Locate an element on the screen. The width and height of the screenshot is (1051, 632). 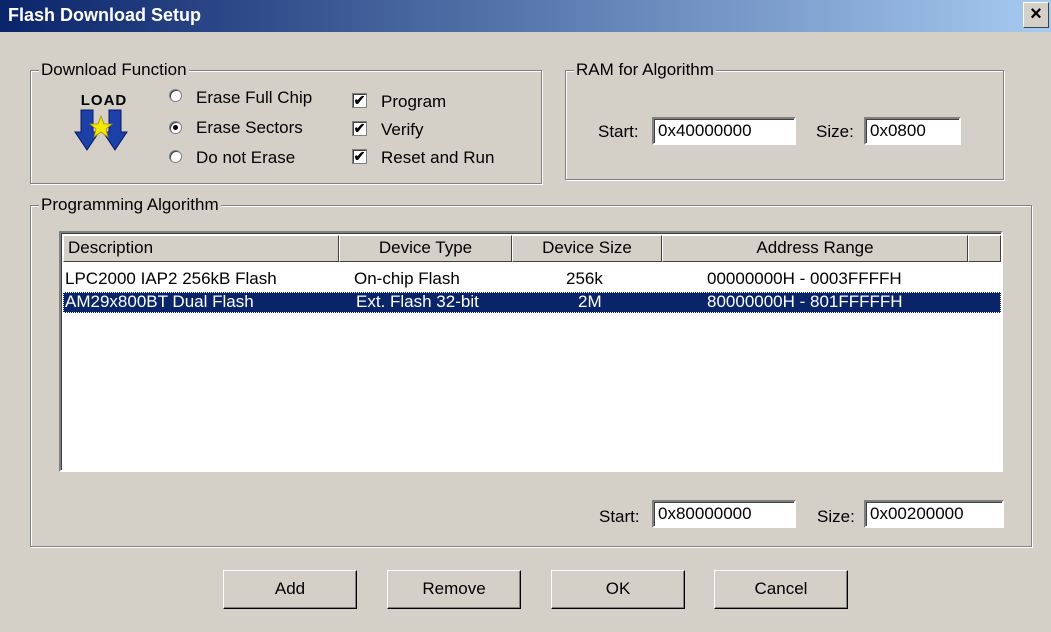
checkbox-program: ✔ is located at coordinates (359, 100).